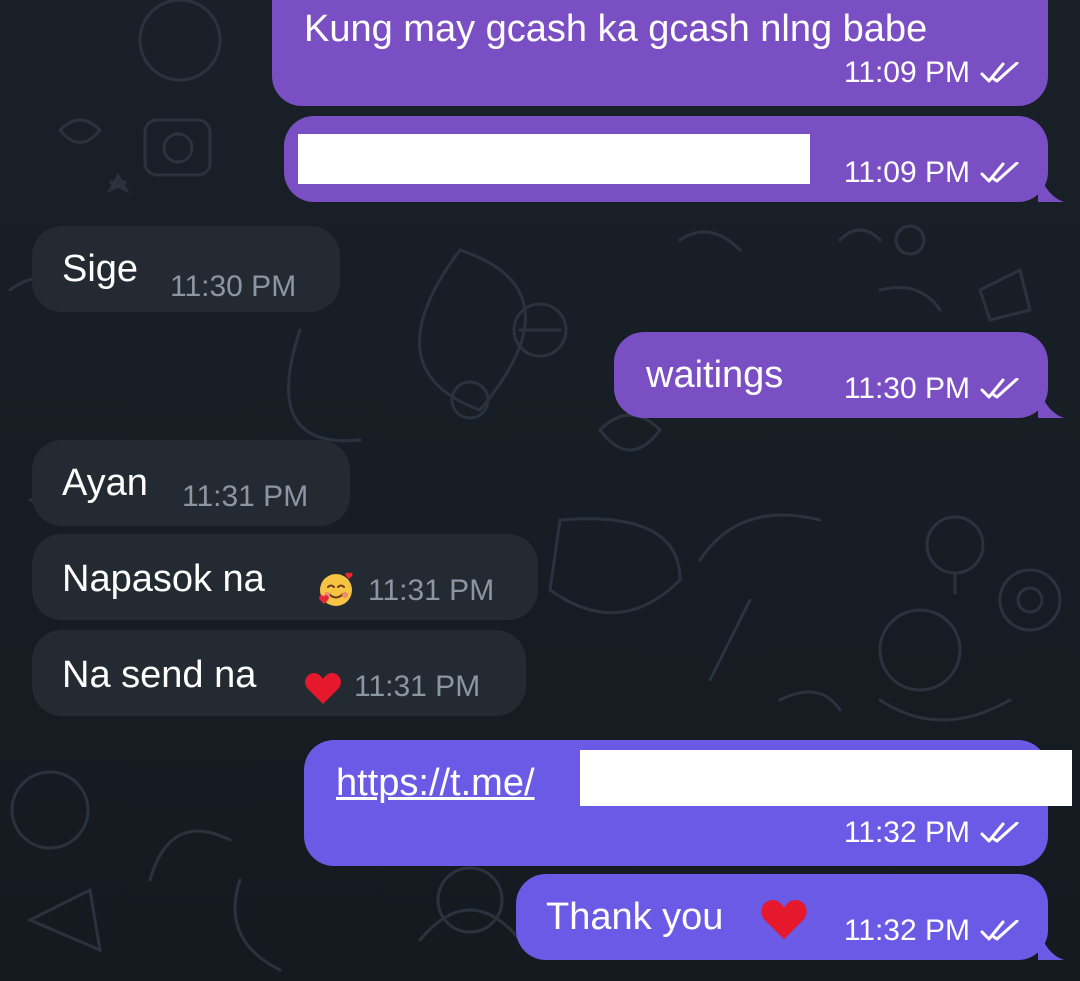  Describe the element at coordinates (635, 917) in the screenshot. I see `message-text: Thank you` at that location.